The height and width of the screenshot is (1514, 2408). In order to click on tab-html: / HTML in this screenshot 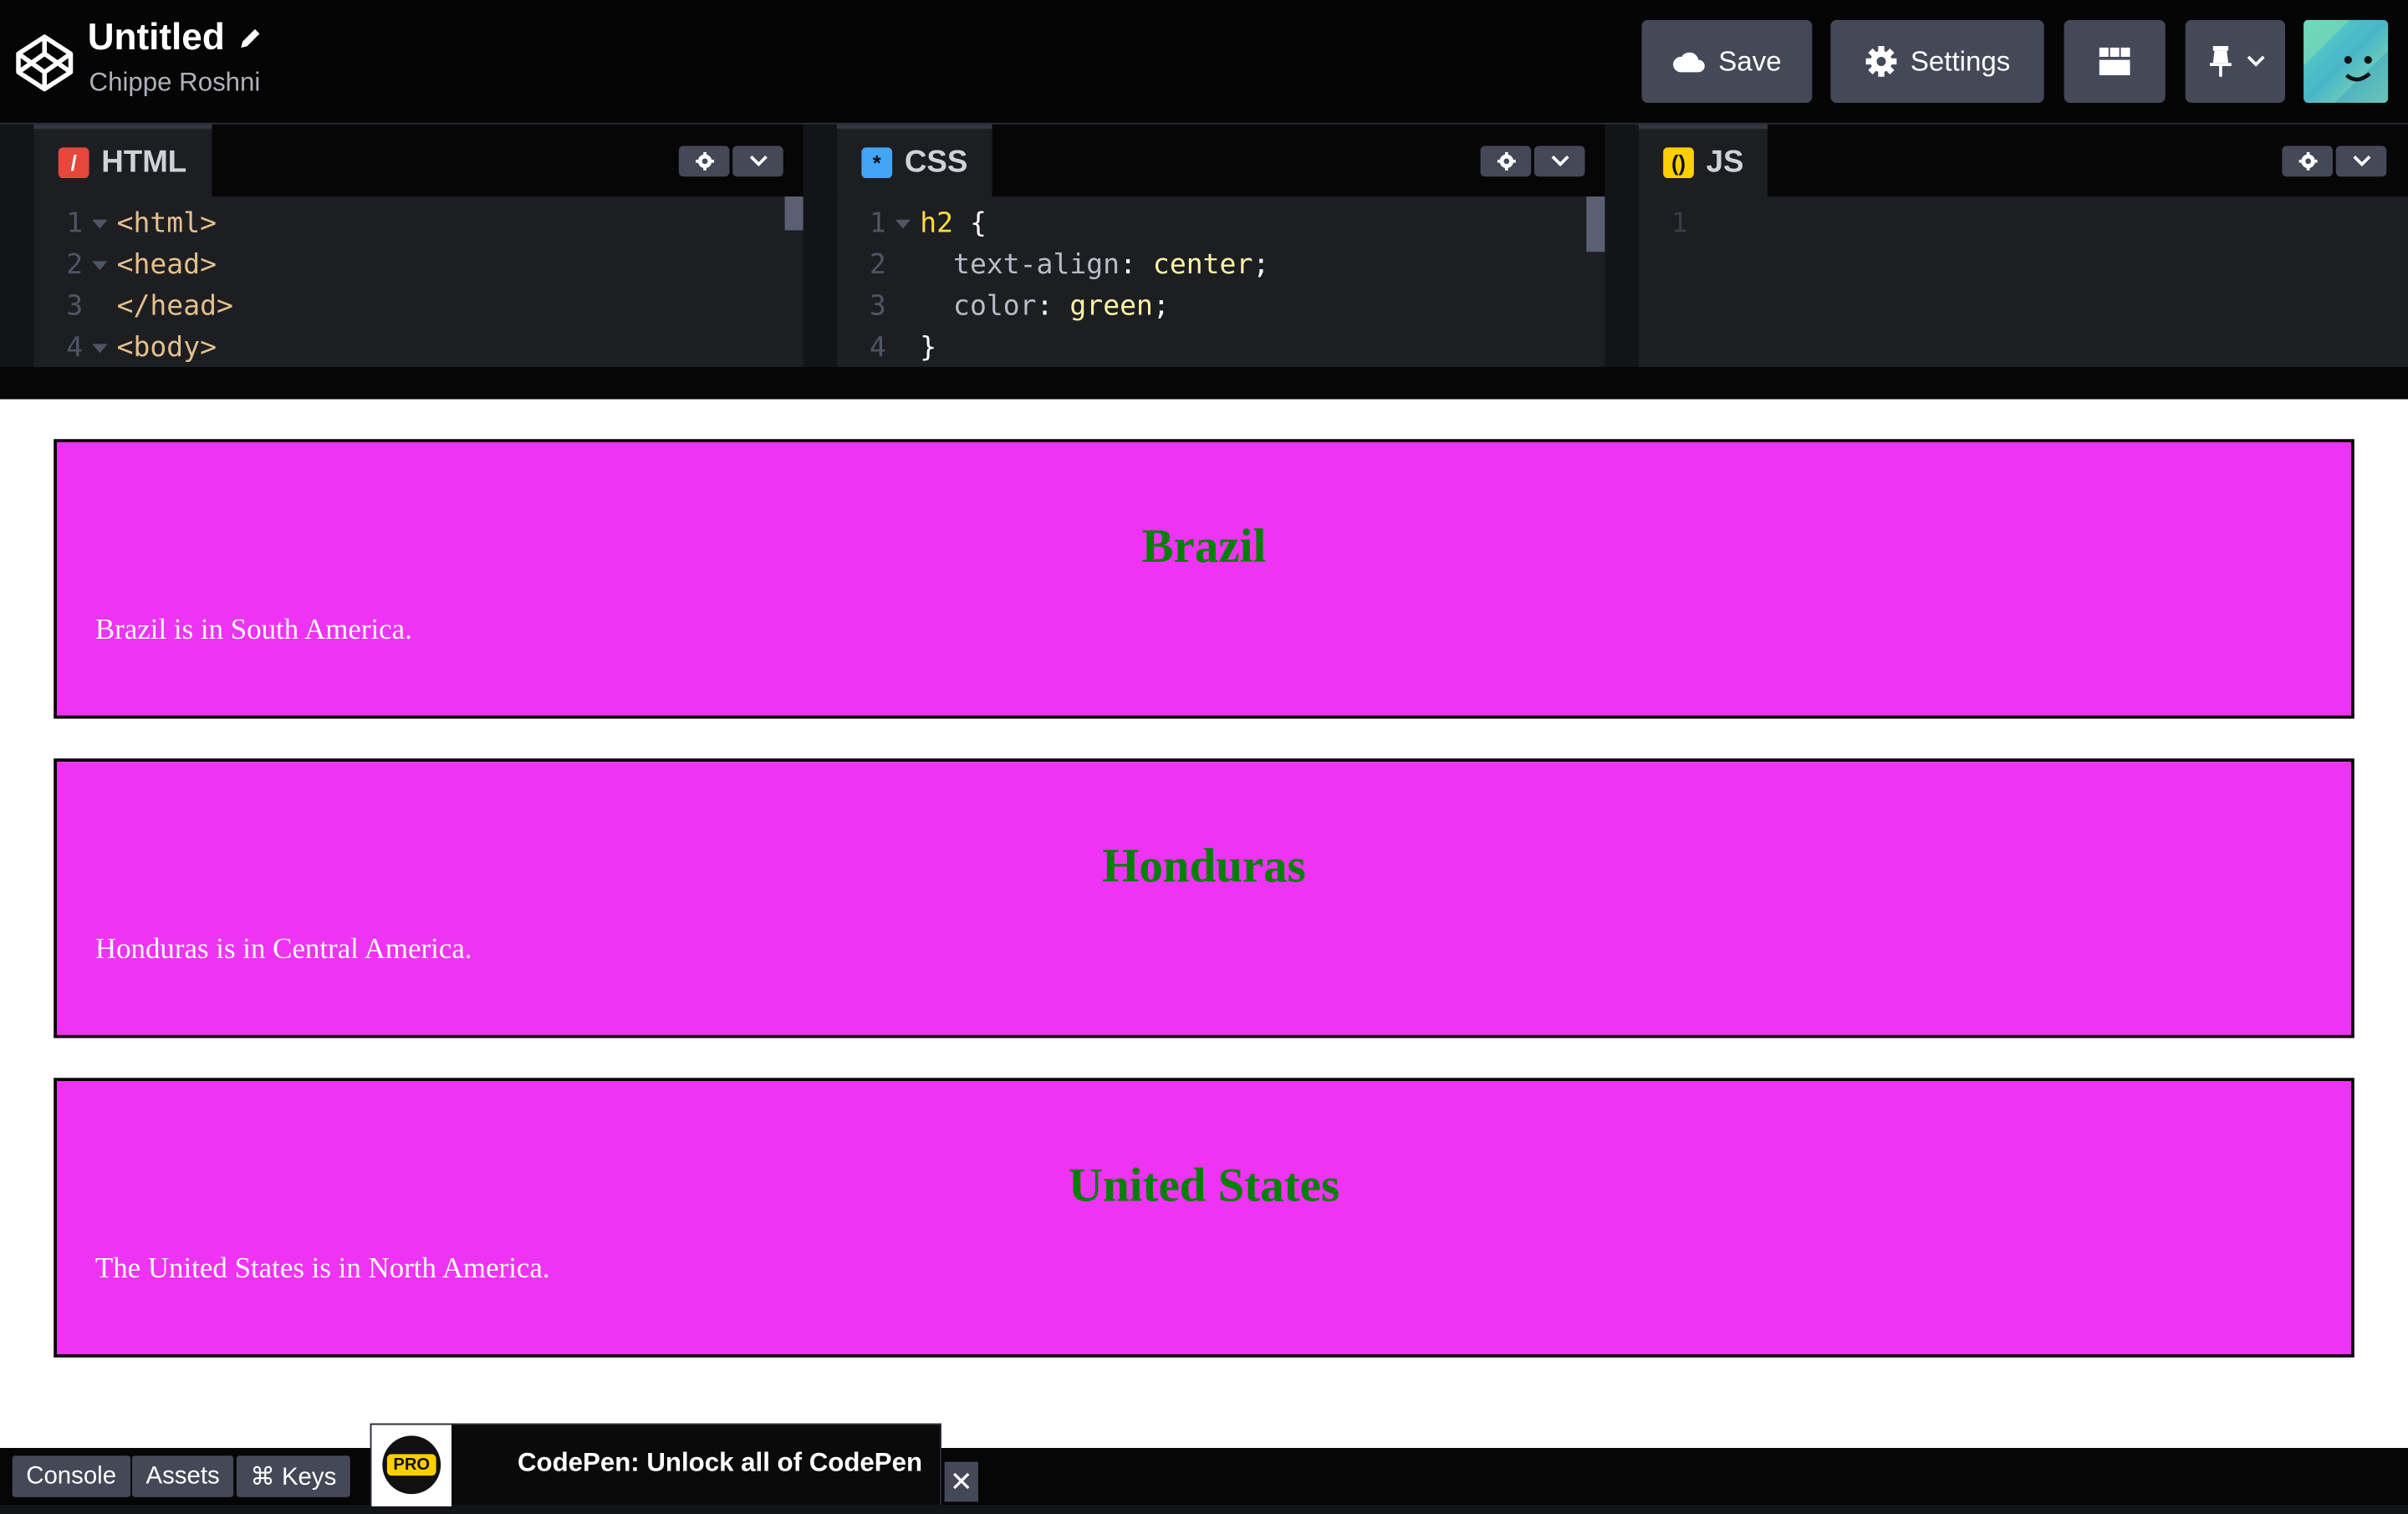, I will do `click(122, 160)`.